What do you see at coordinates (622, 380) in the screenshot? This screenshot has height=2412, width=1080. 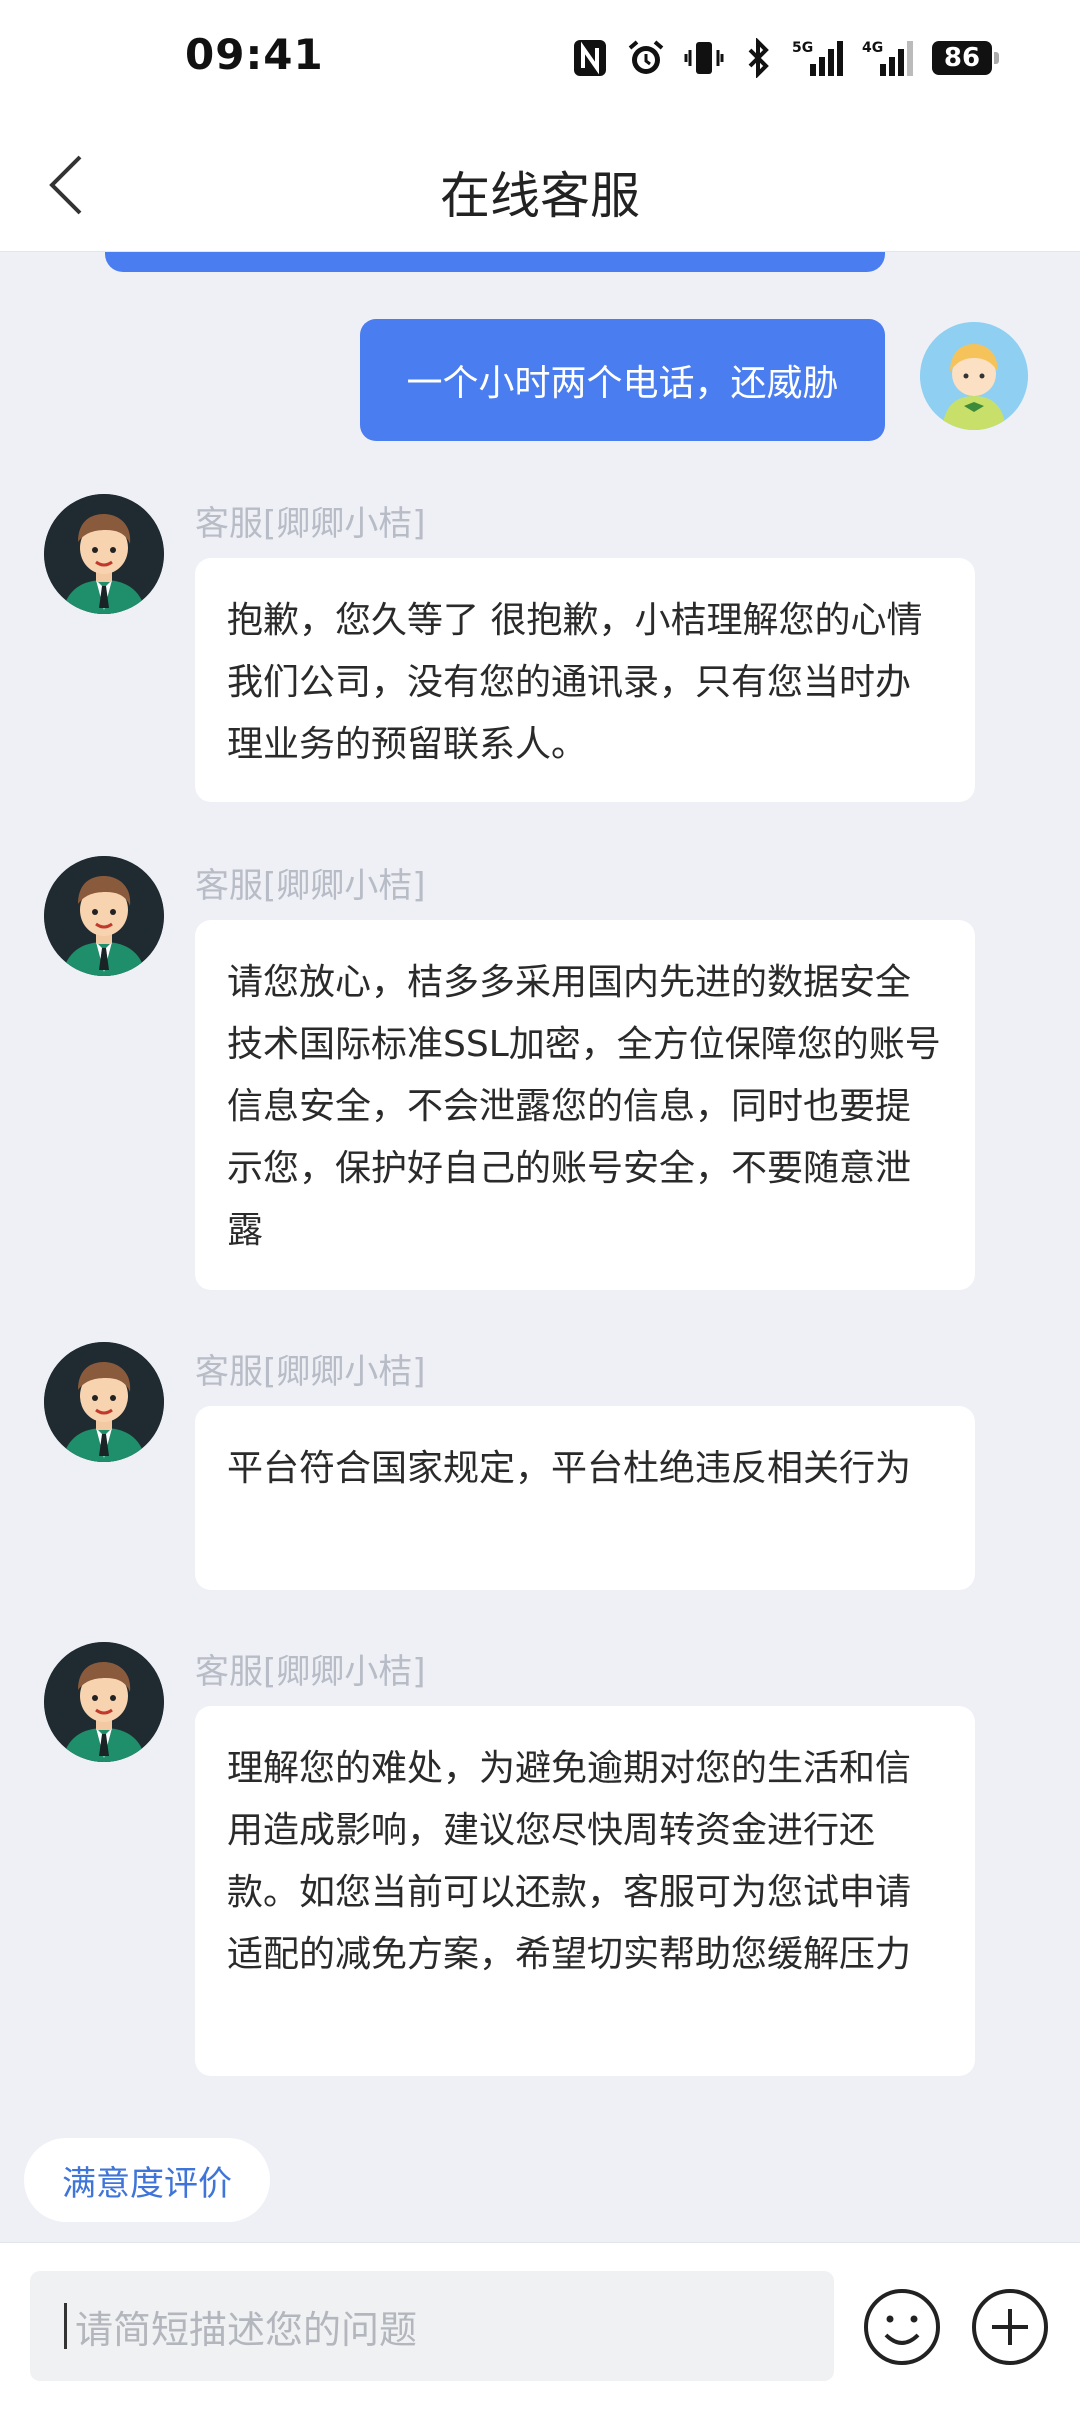 I see `user-message-bubble: 一个小时两个电话，还威胁` at bounding box center [622, 380].